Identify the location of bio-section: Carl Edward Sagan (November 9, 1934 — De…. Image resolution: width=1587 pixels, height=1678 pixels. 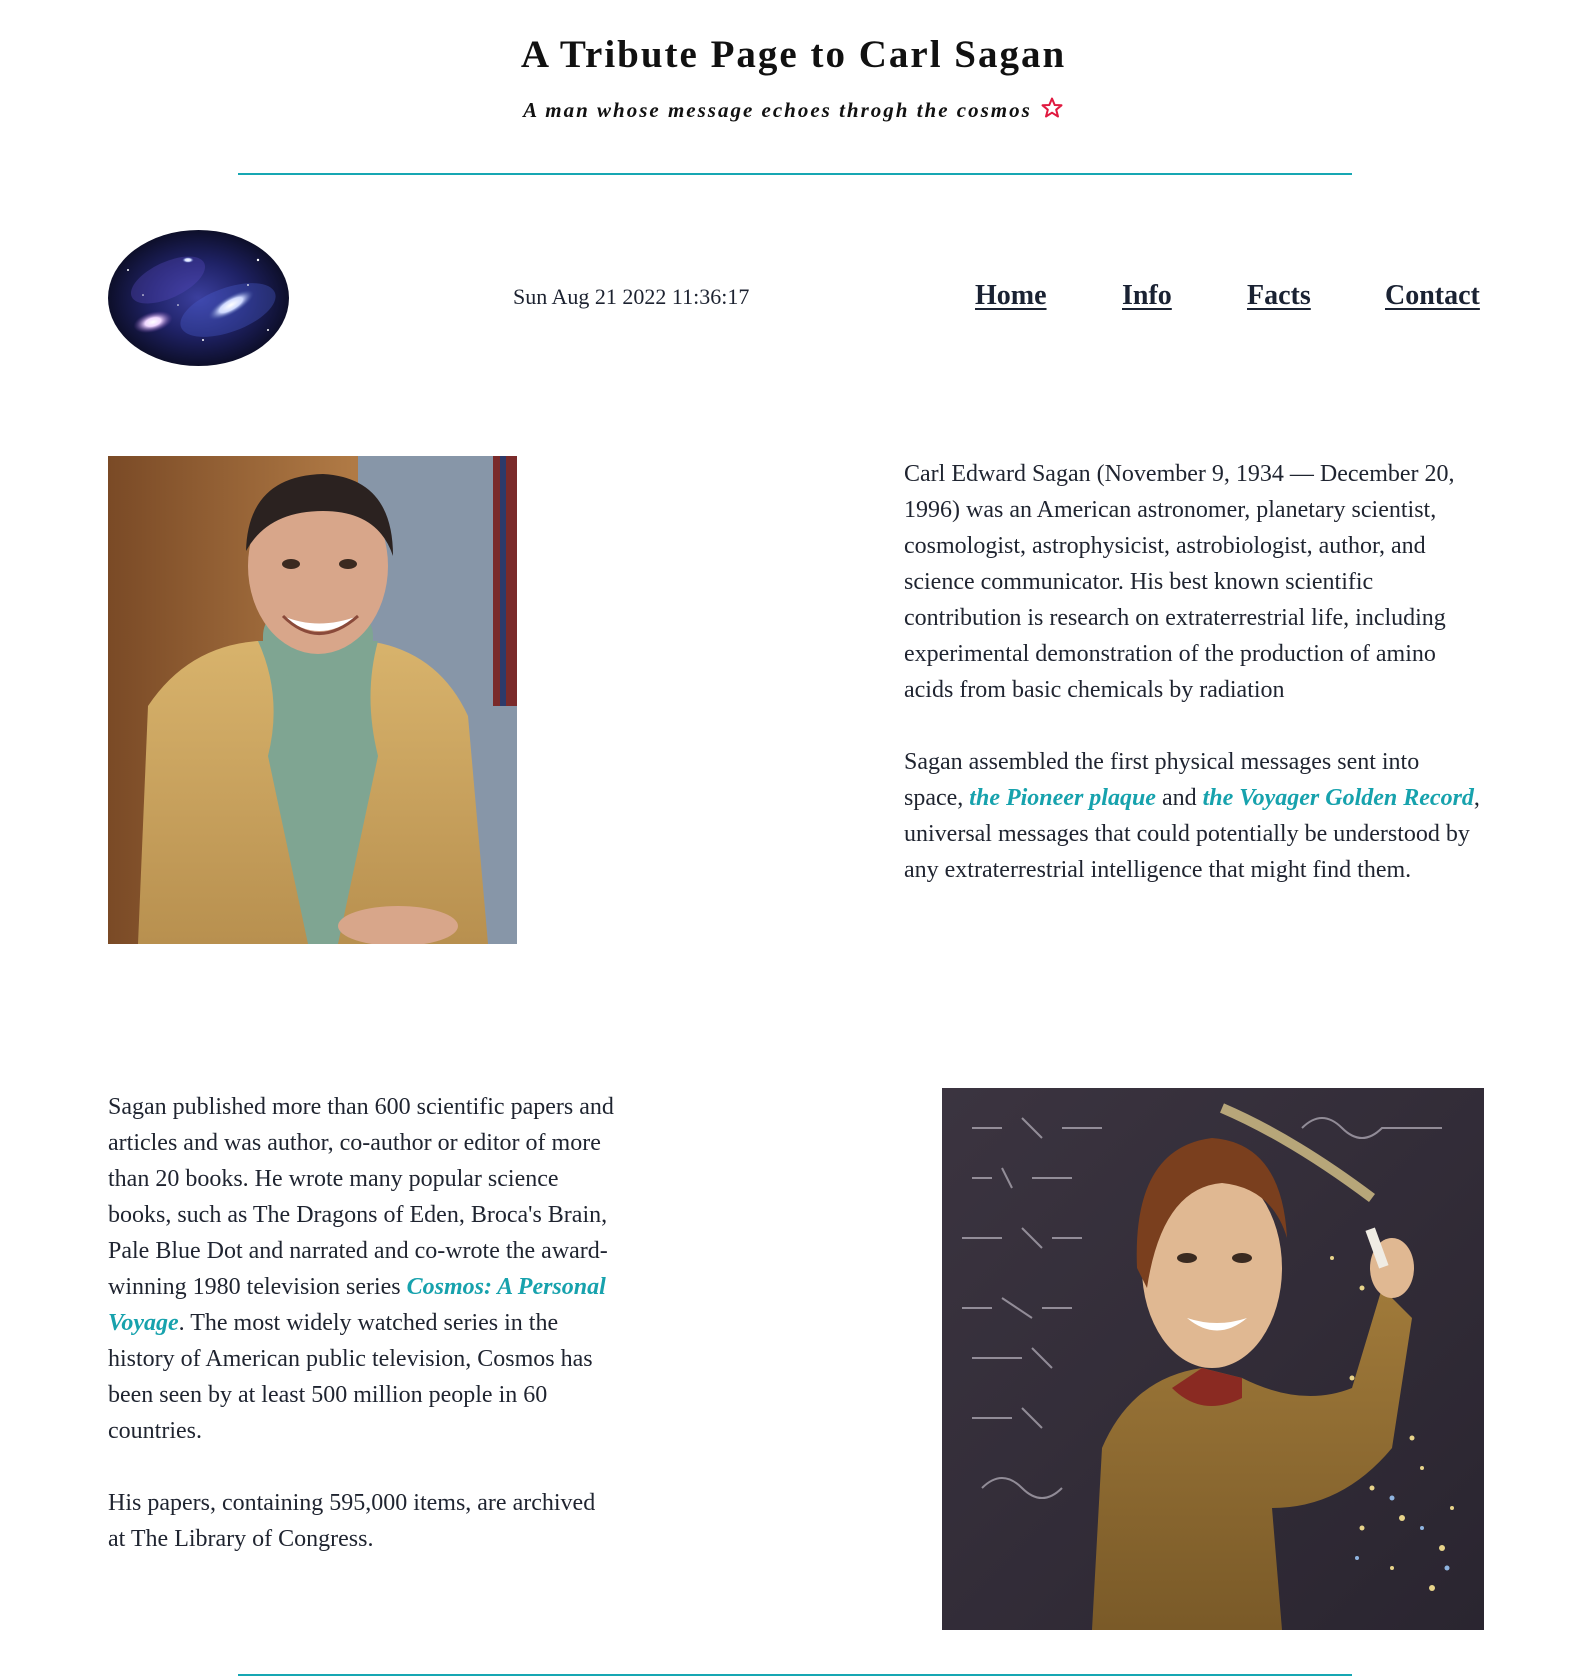
(1194, 690).